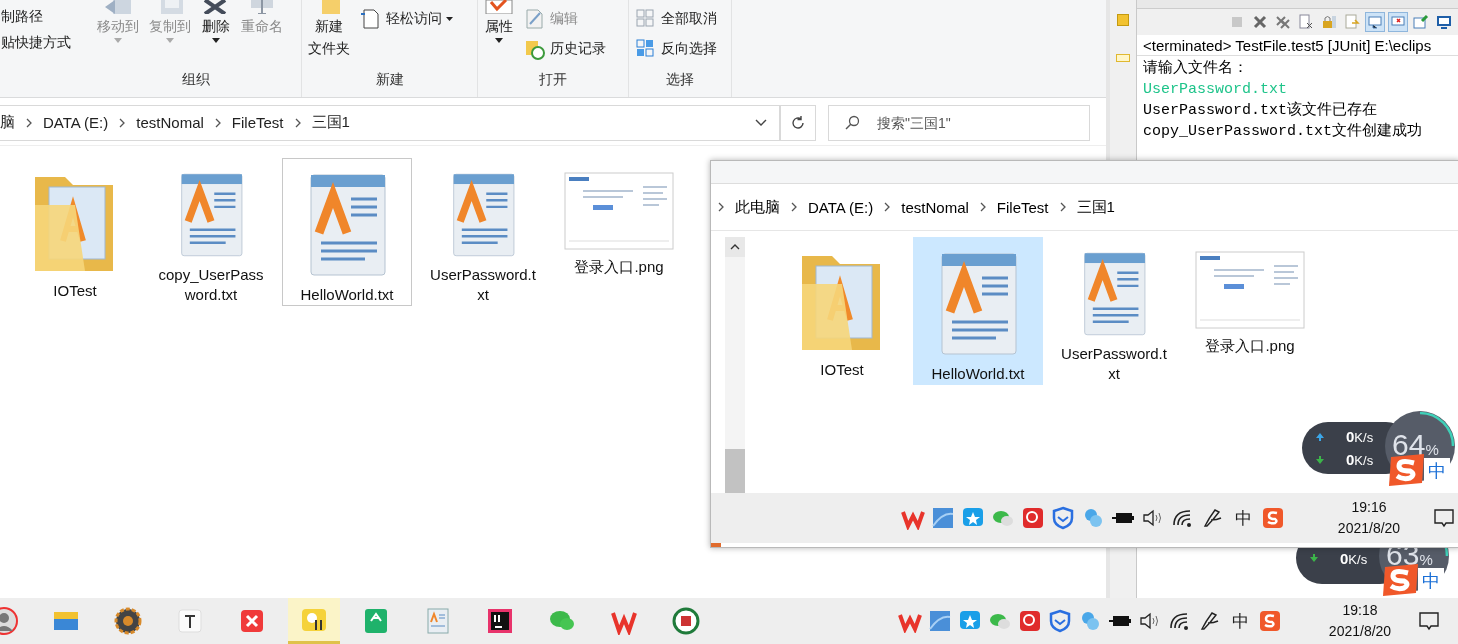 Image resolution: width=1458 pixels, height=644 pixels. What do you see at coordinates (553, 80) in the screenshot?
I see `ribbon-group-label: 打开` at bounding box center [553, 80].